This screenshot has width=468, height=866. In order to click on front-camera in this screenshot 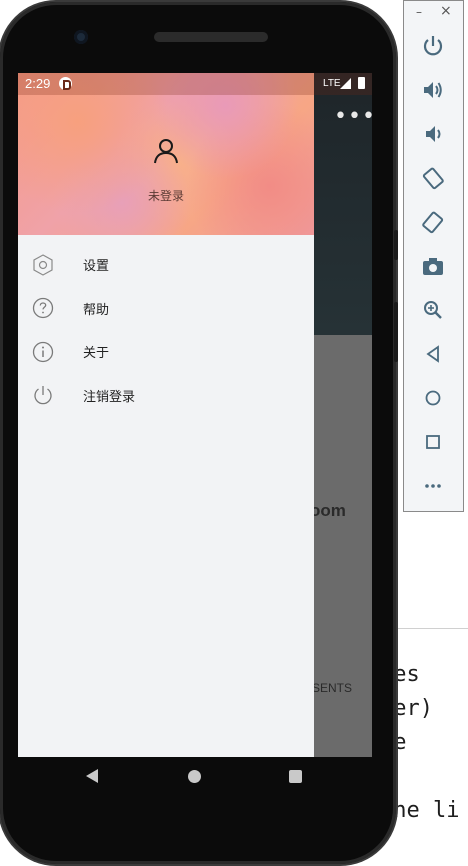, I will do `click(81, 37)`.